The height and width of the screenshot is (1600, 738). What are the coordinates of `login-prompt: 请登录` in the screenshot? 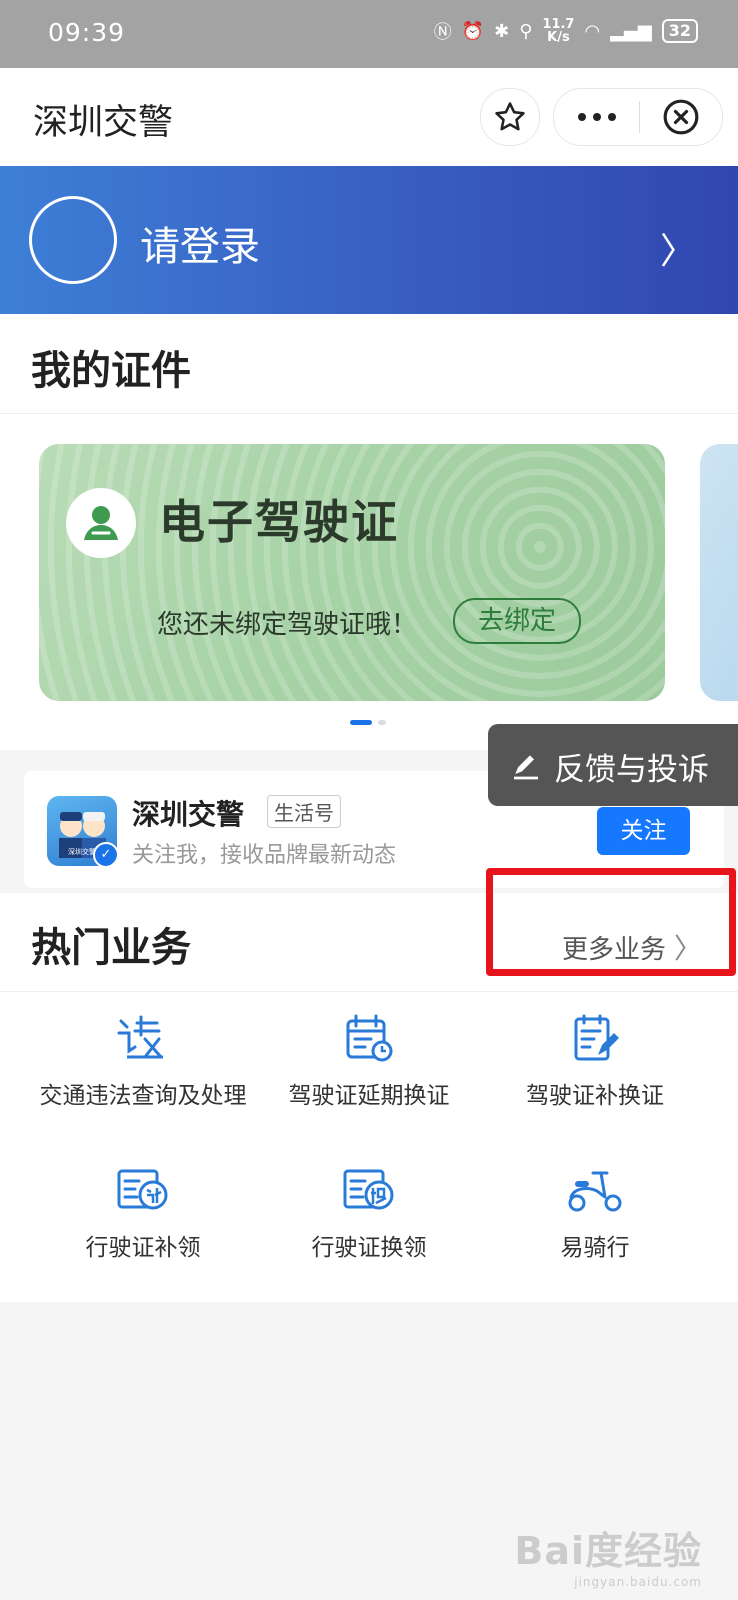 It's located at (200, 247).